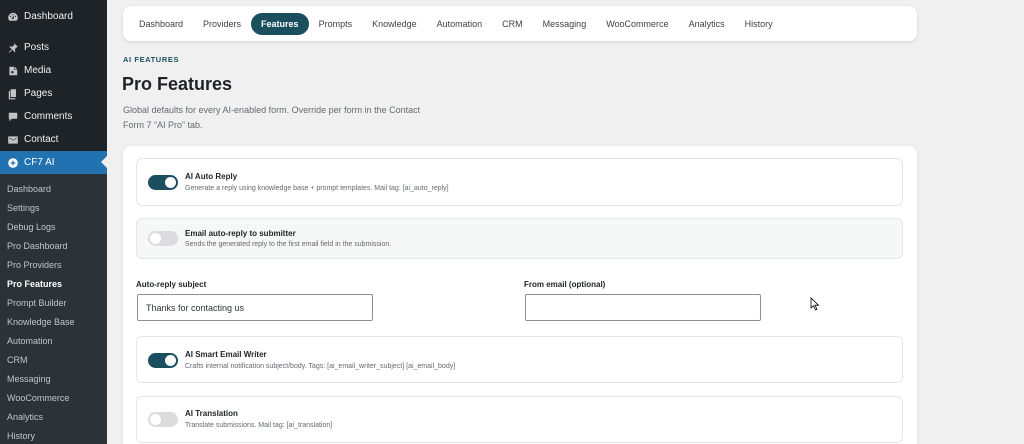 This screenshot has width=1024, height=444. Describe the element at coordinates (222, 24) in the screenshot. I see `tab-providers: Providers` at that location.